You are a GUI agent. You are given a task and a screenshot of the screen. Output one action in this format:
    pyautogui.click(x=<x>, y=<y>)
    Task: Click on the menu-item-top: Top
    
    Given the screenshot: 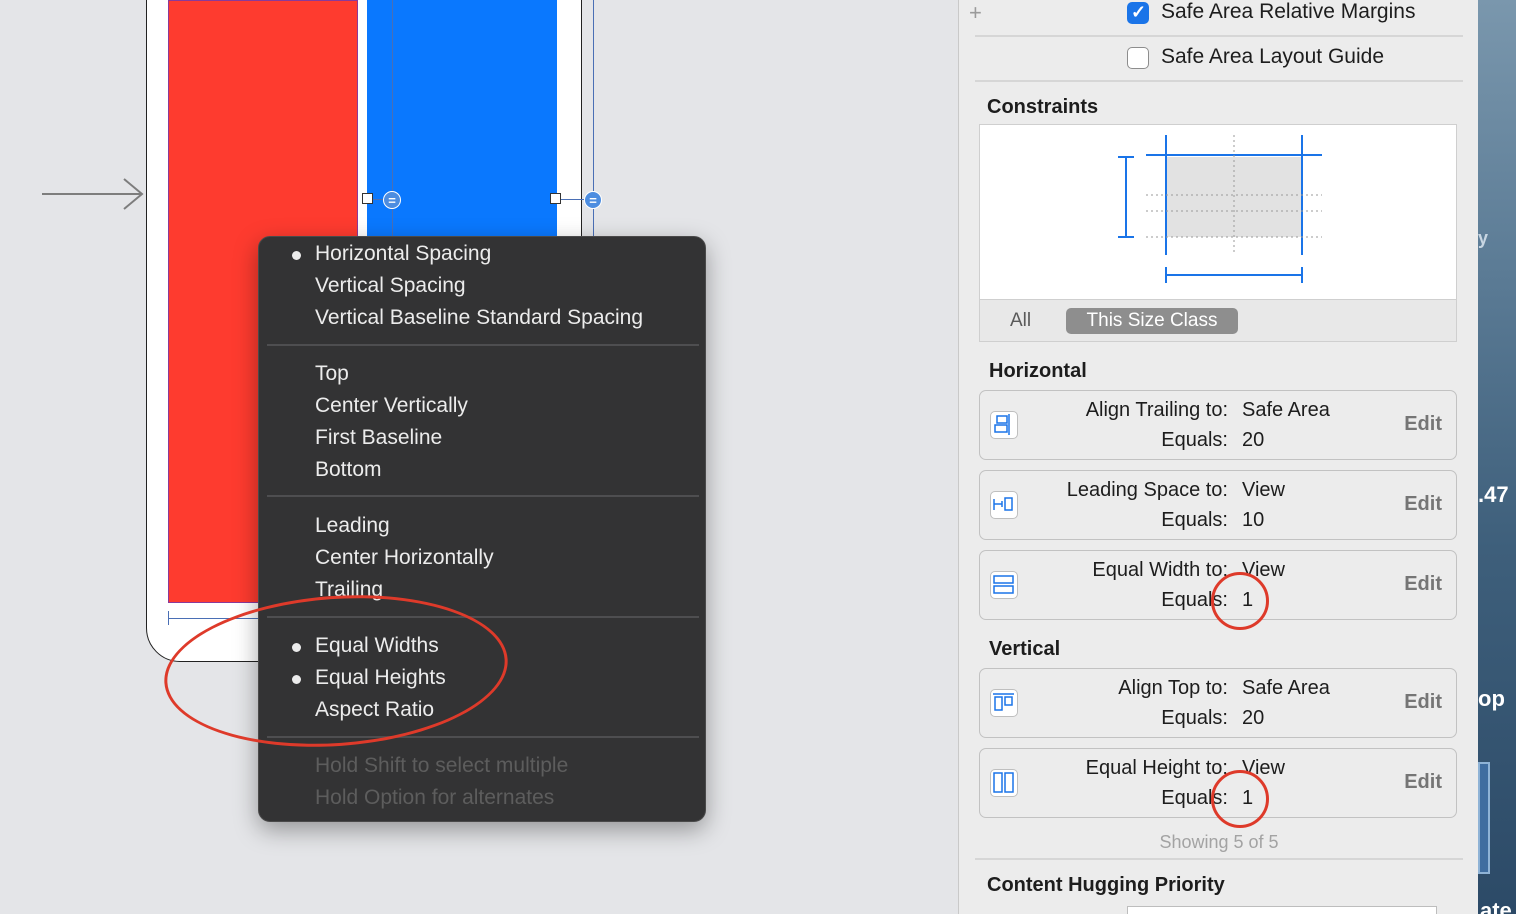 What is the action you would take?
    pyautogui.click(x=332, y=374)
    